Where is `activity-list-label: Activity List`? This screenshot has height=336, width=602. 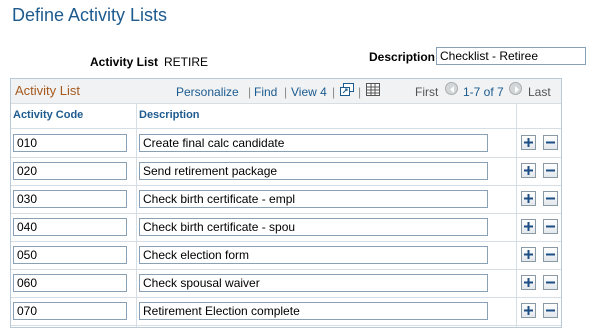 activity-list-label: Activity List is located at coordinates (124, 62).